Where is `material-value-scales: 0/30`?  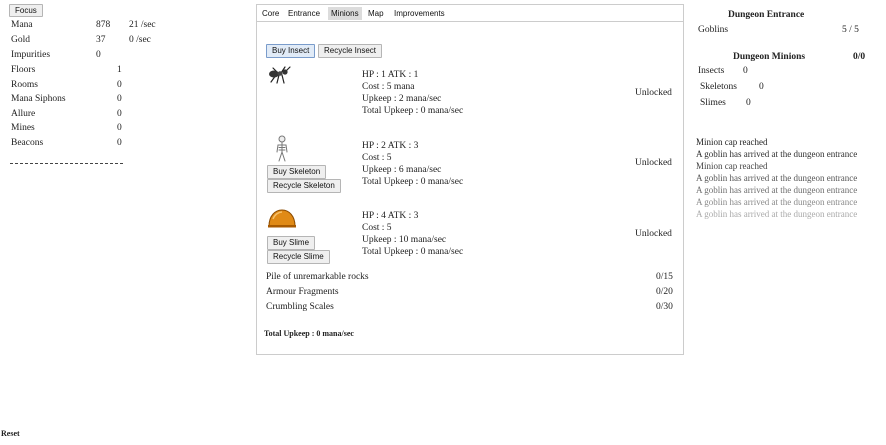
material-value-scales: 0/30 is located at coordinates (664, 307).